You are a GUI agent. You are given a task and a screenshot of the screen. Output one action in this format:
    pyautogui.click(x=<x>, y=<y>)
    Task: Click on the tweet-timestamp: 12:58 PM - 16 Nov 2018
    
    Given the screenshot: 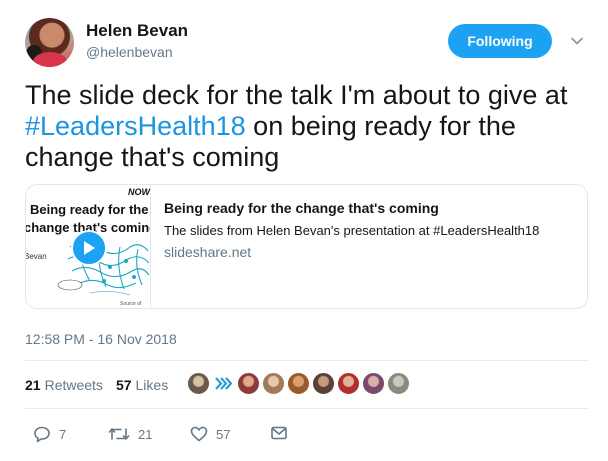 What is the action you would take?
    pyautogui.click(x=101, y=339)
    